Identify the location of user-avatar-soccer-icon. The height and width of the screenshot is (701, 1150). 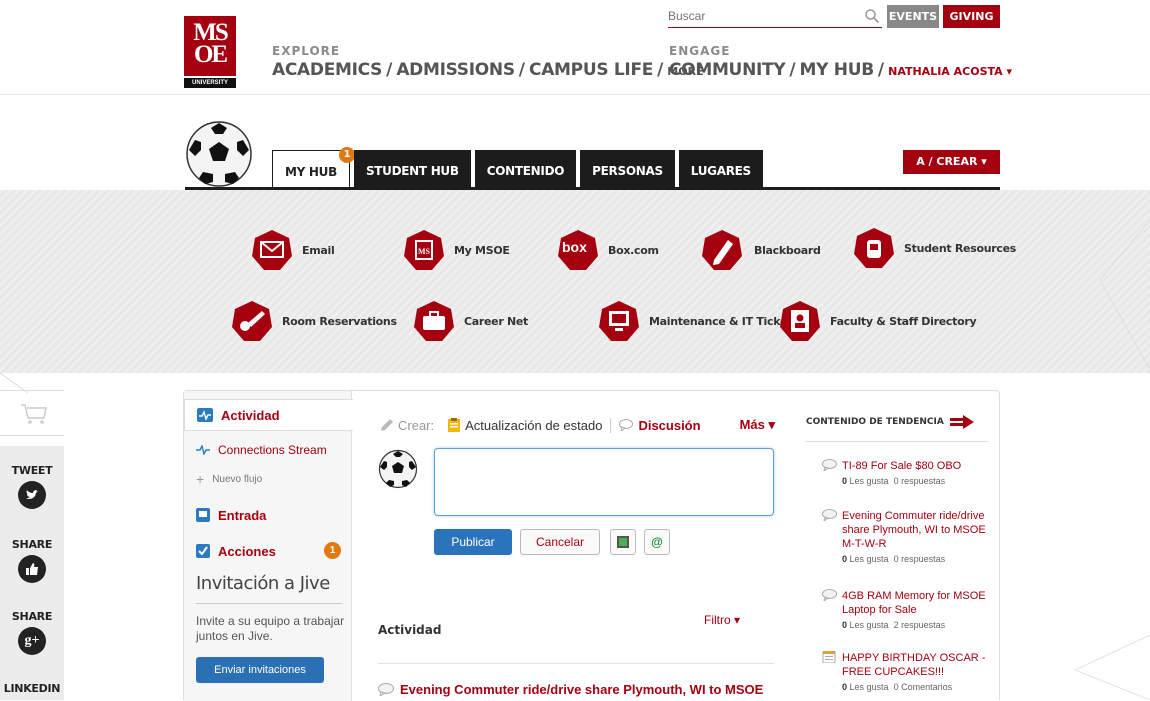
(398, 469).